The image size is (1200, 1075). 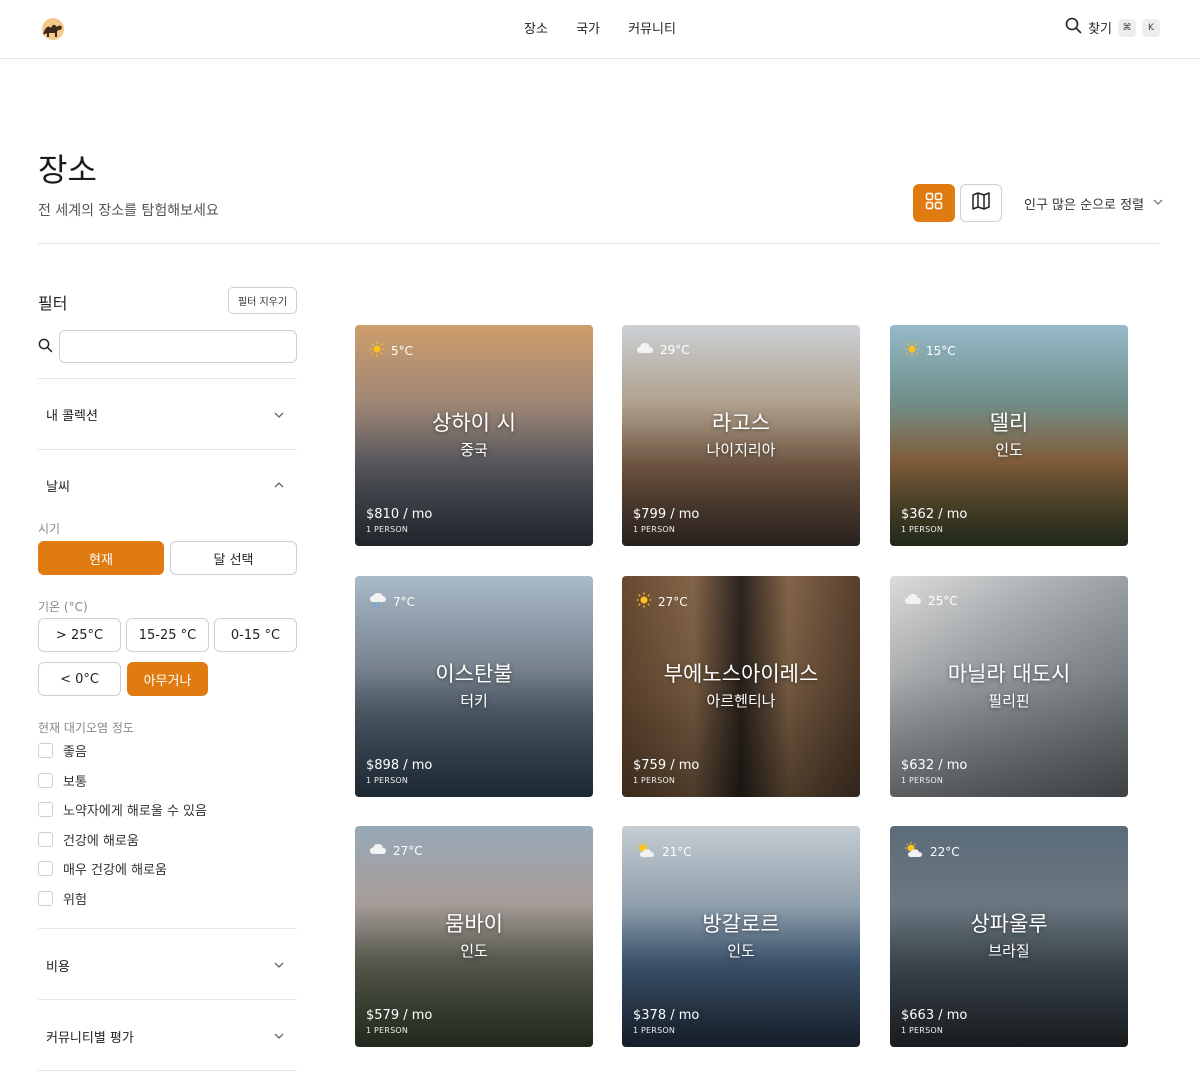 I want to click on card-country: 나이지리아, so click(x=741, y=450).